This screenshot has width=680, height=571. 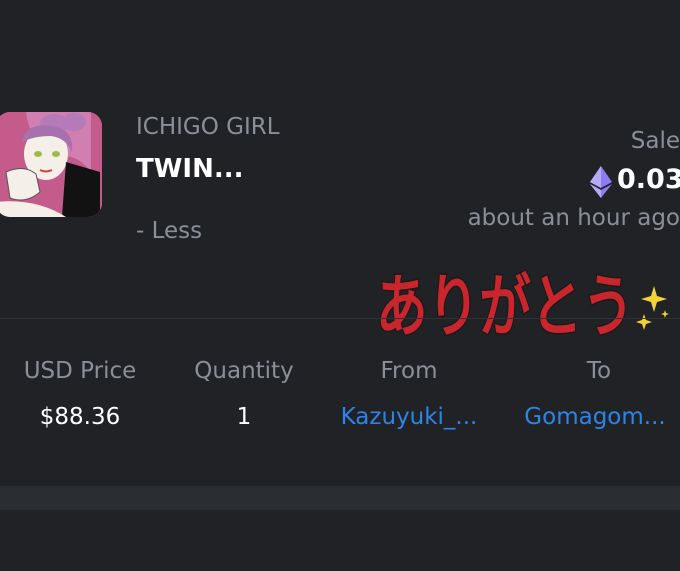 I want to click on from-header: From, so click(x=409, y=371).